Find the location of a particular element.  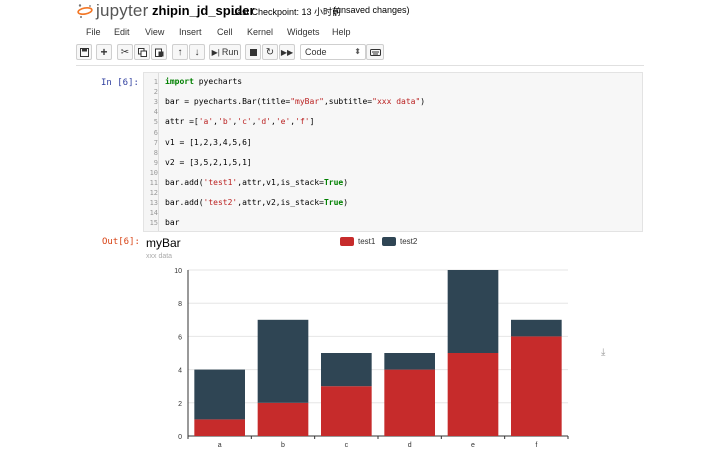

menu-help: Help is located at coordinates (341, 32).